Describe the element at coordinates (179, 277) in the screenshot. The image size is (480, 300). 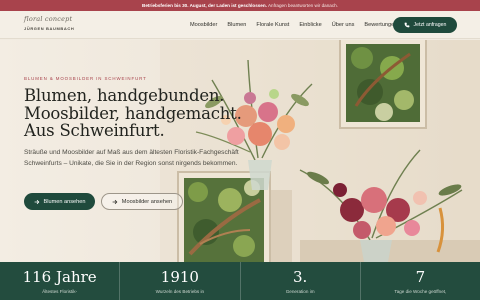
I see `stat-value: 1910` at that location.